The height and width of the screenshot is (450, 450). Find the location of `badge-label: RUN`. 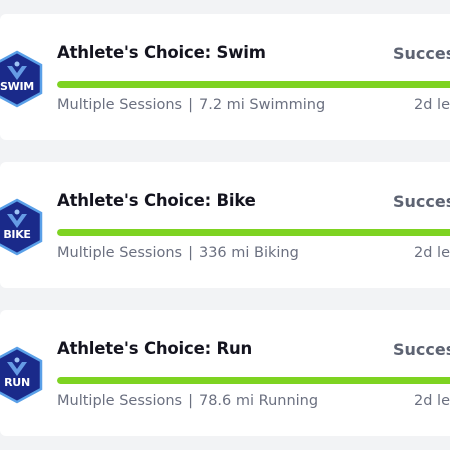

badge-label: RUN is located at coordinates (17, 382).